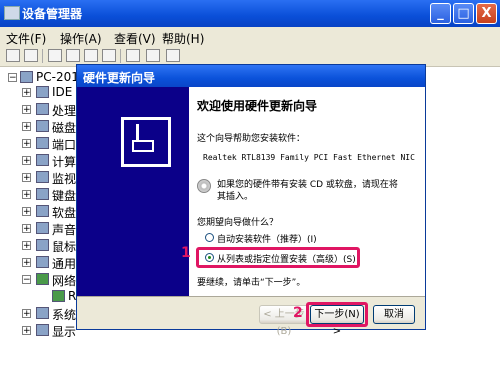 This screenshot has width=500, height=374. What do you see at coordinates (52, 14) in the screenshot?
I see `window-title: 设备管理器` at bounding box center [52, 14].